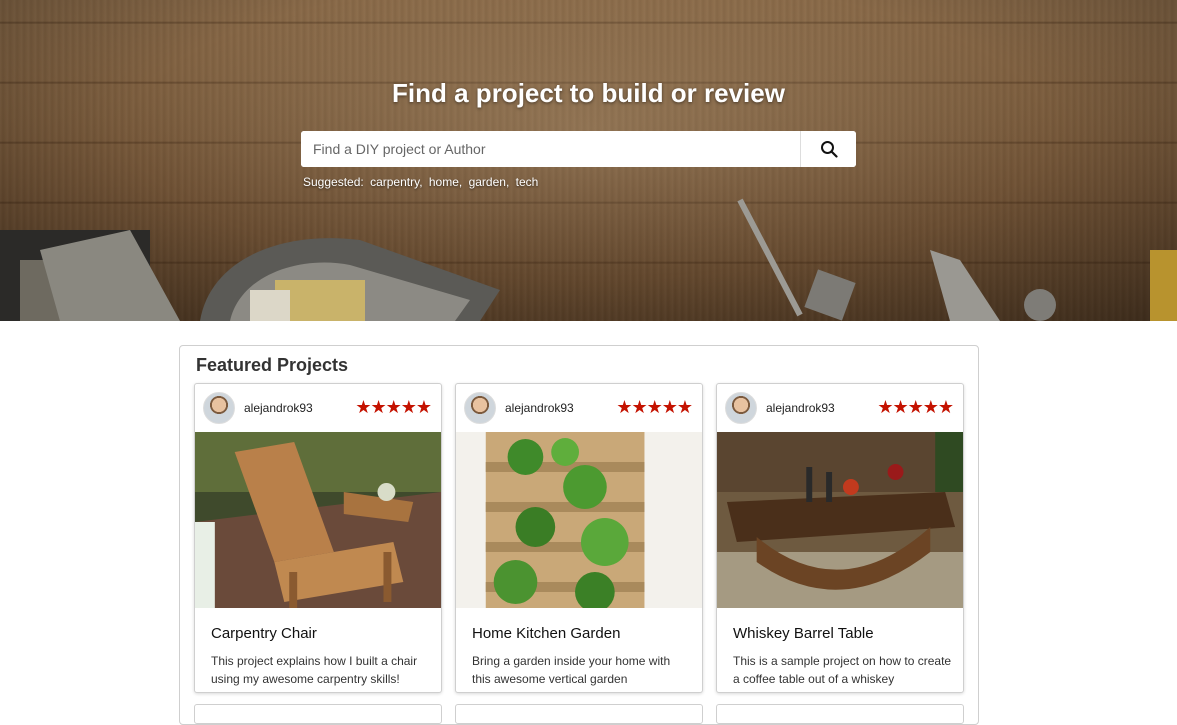 The height and width of the screenshot is (725, 1177). Describe the element at coordinates (421, 182) in the screenshot. I see `suggested-tags: Suggested: carpentry, home, garden, tech` at that location.